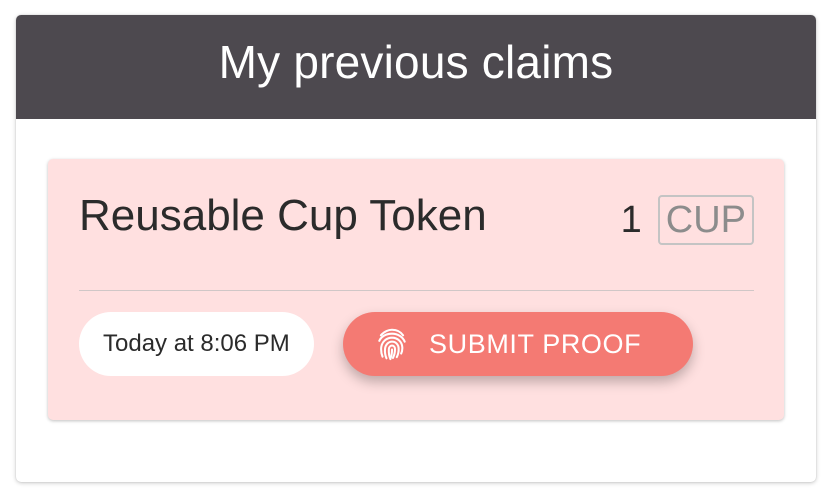 The height and width of the screenshot is (504, 836). I want to click on amount-value: 1, so click(631, 219).